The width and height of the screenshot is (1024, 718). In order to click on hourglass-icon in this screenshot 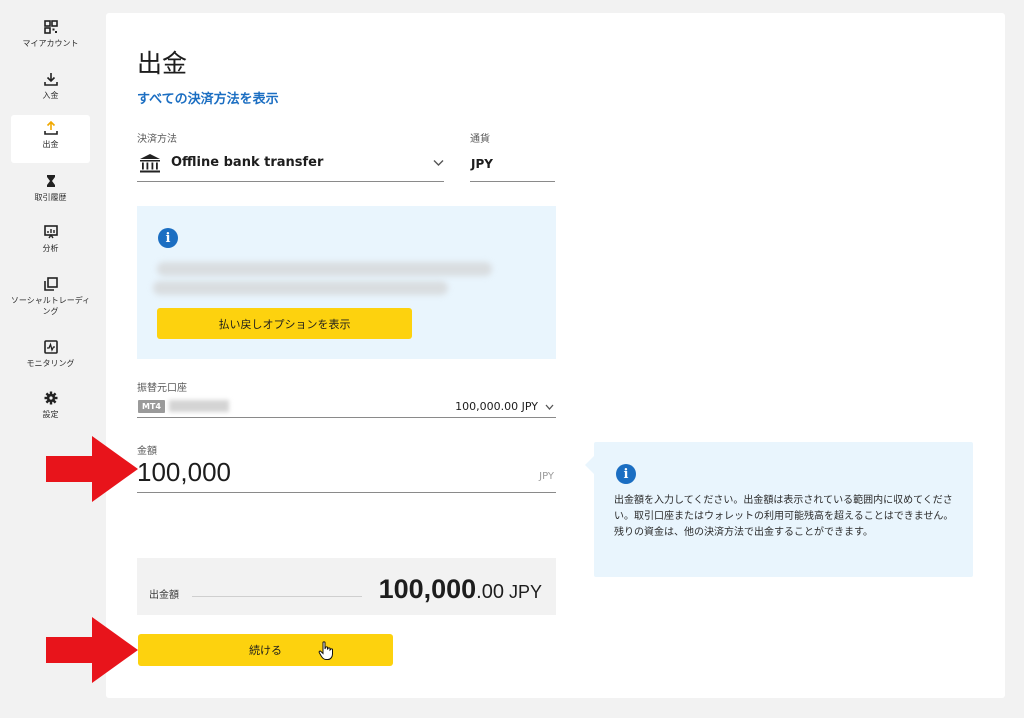, I will do `click(50, 181)`.